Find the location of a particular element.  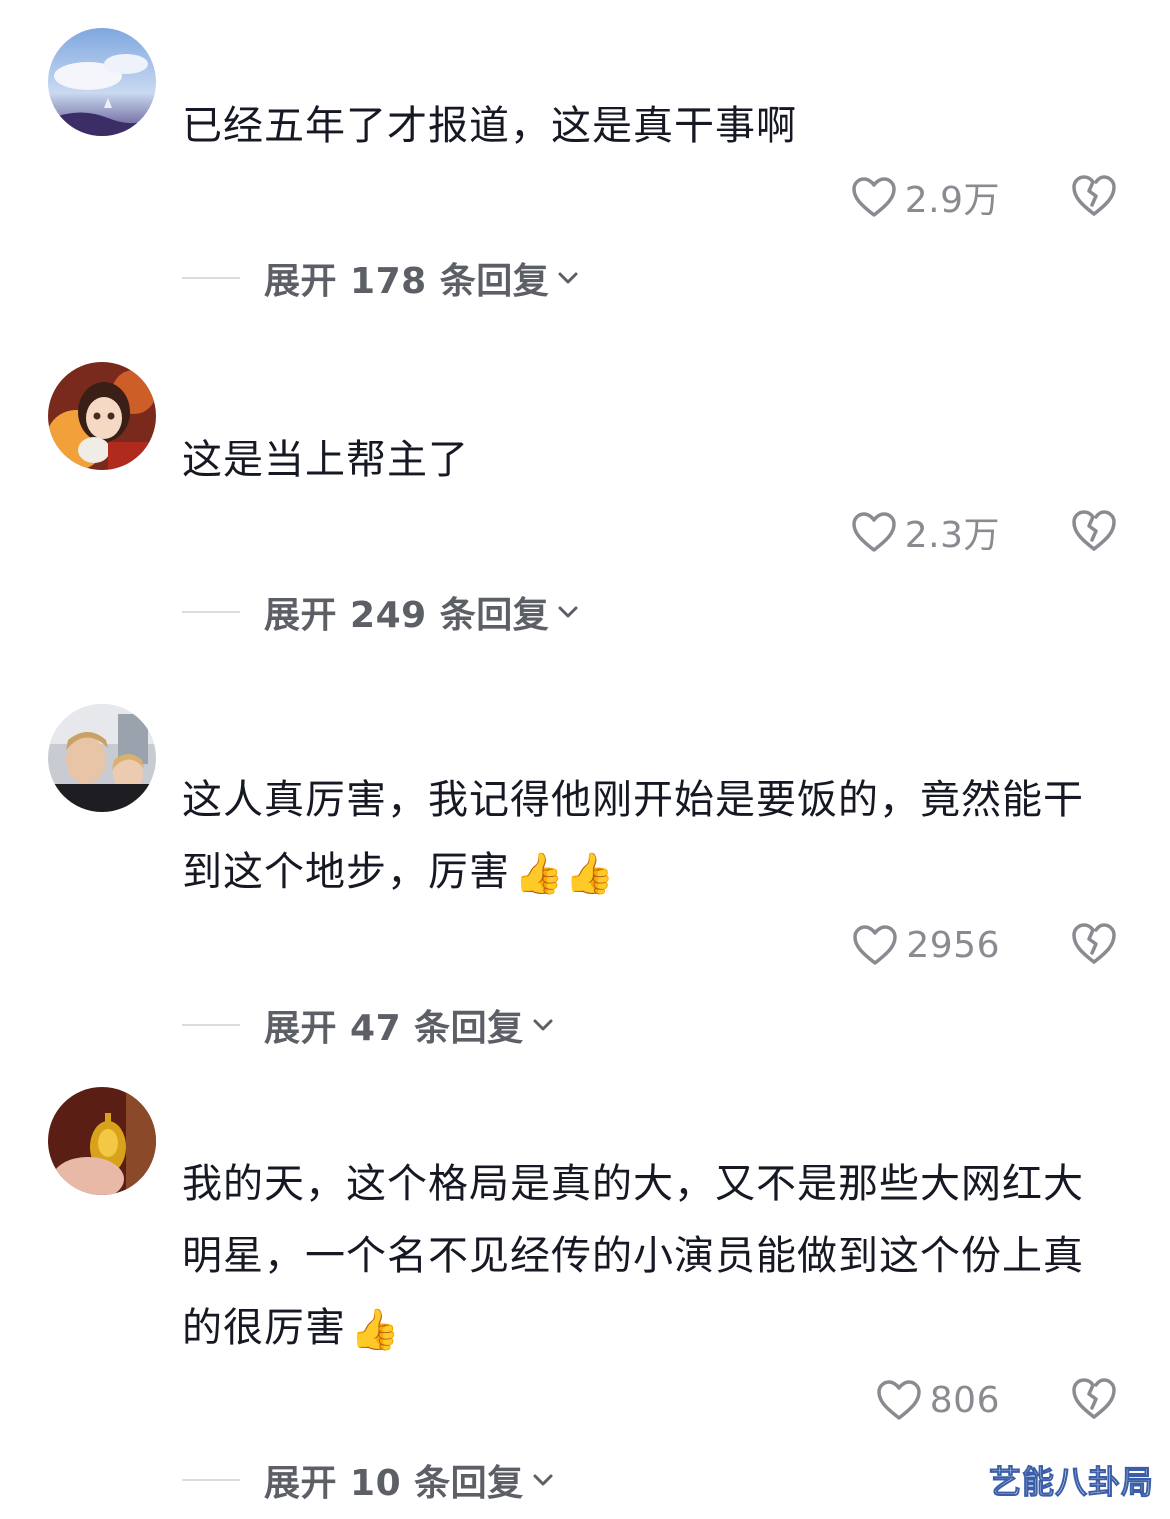

replies-label: 展开 10 条回复 is located at coordinates (394, 1483).